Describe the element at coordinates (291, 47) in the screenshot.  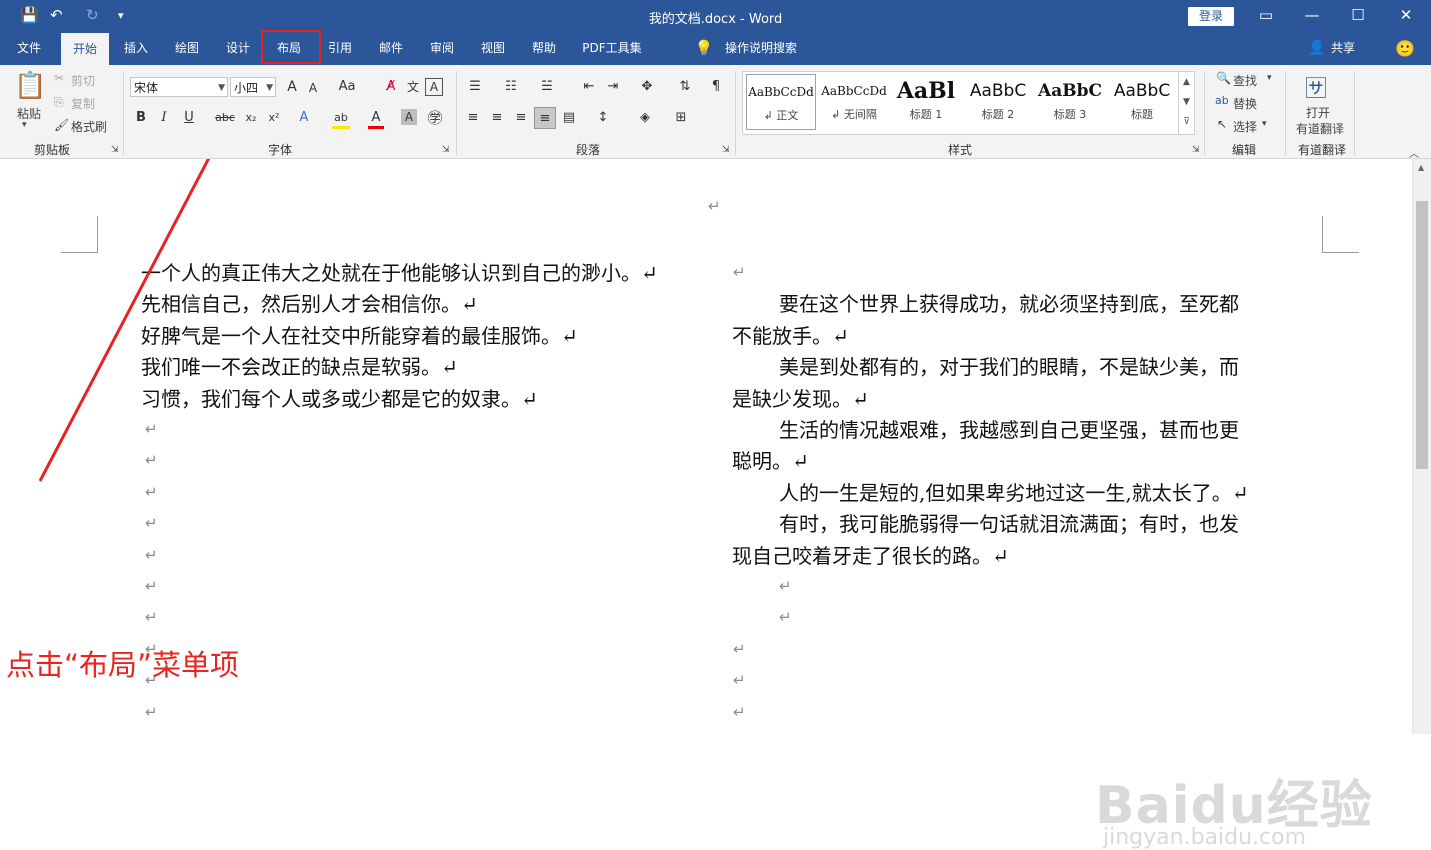
I see `layout-tab-highlight` at that location.